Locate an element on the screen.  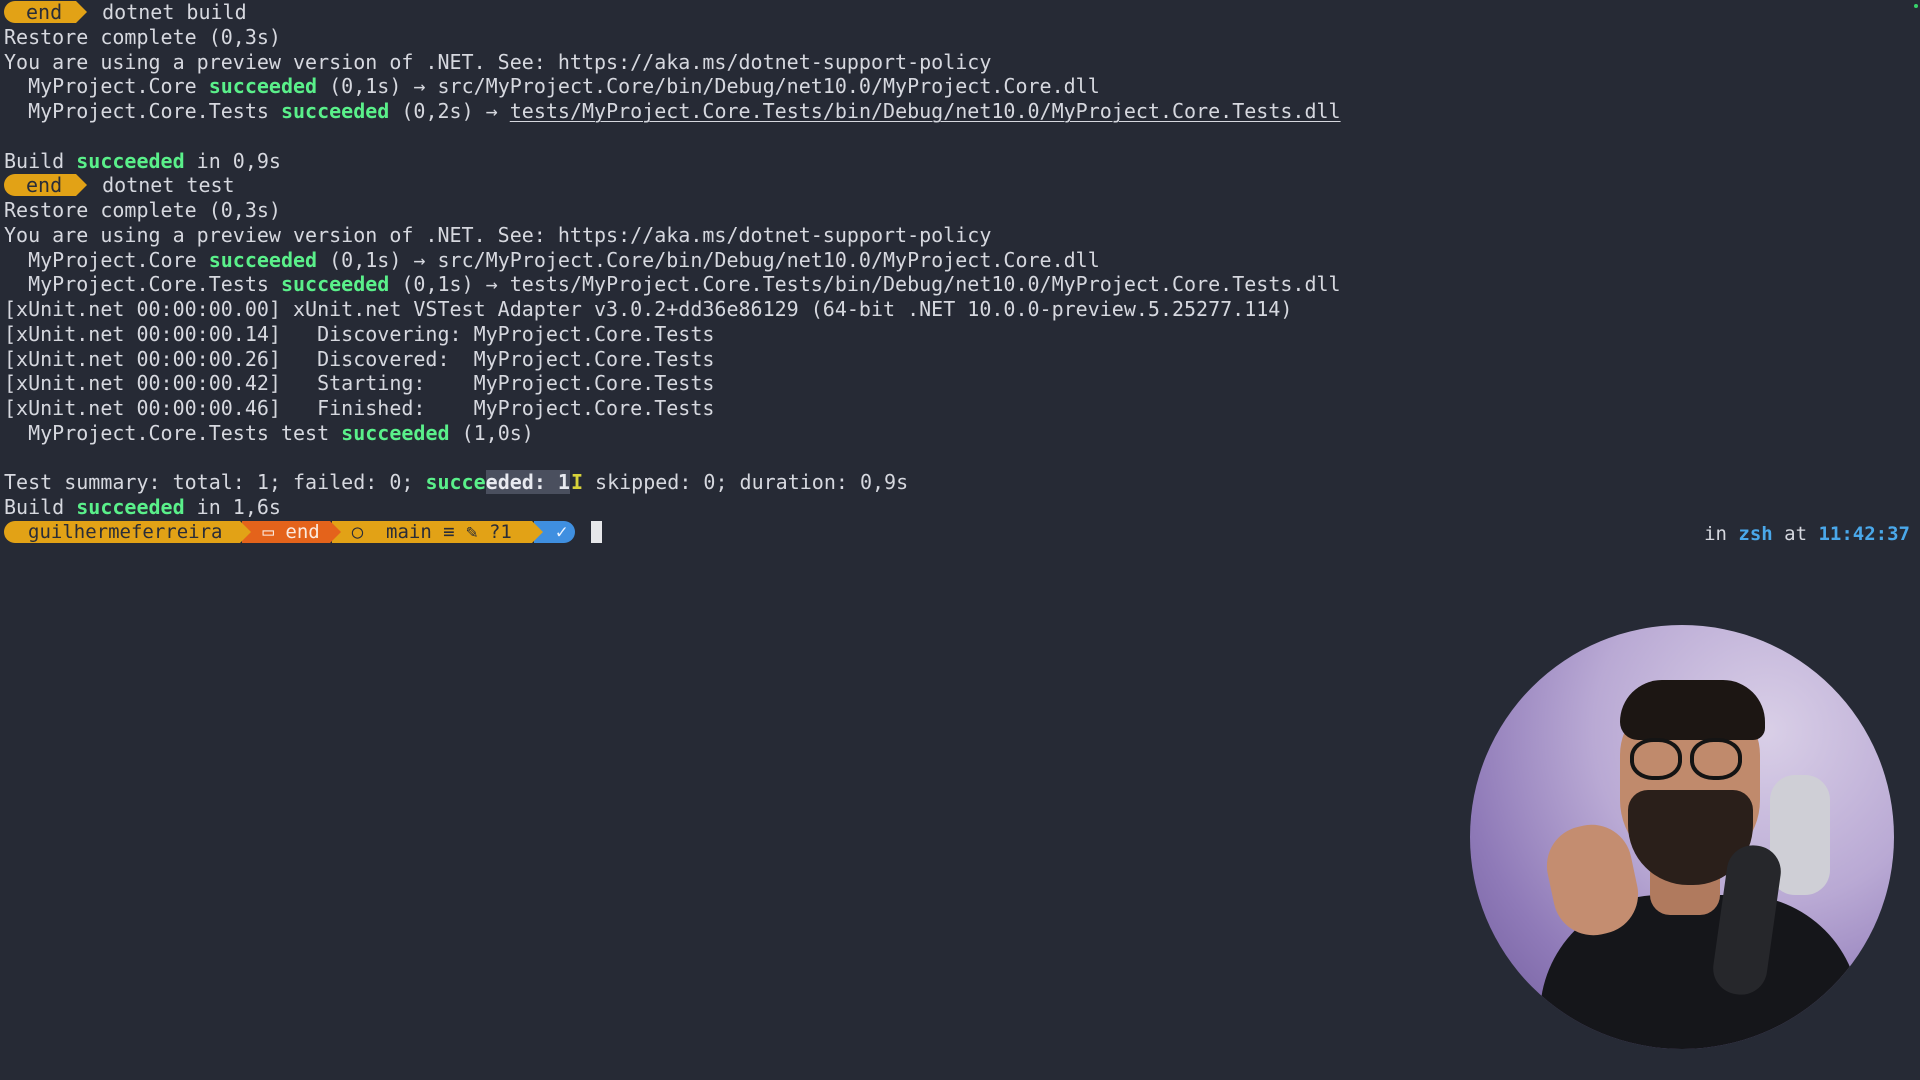
build-duration: in 1,6s is located at coordinates (232, 507).